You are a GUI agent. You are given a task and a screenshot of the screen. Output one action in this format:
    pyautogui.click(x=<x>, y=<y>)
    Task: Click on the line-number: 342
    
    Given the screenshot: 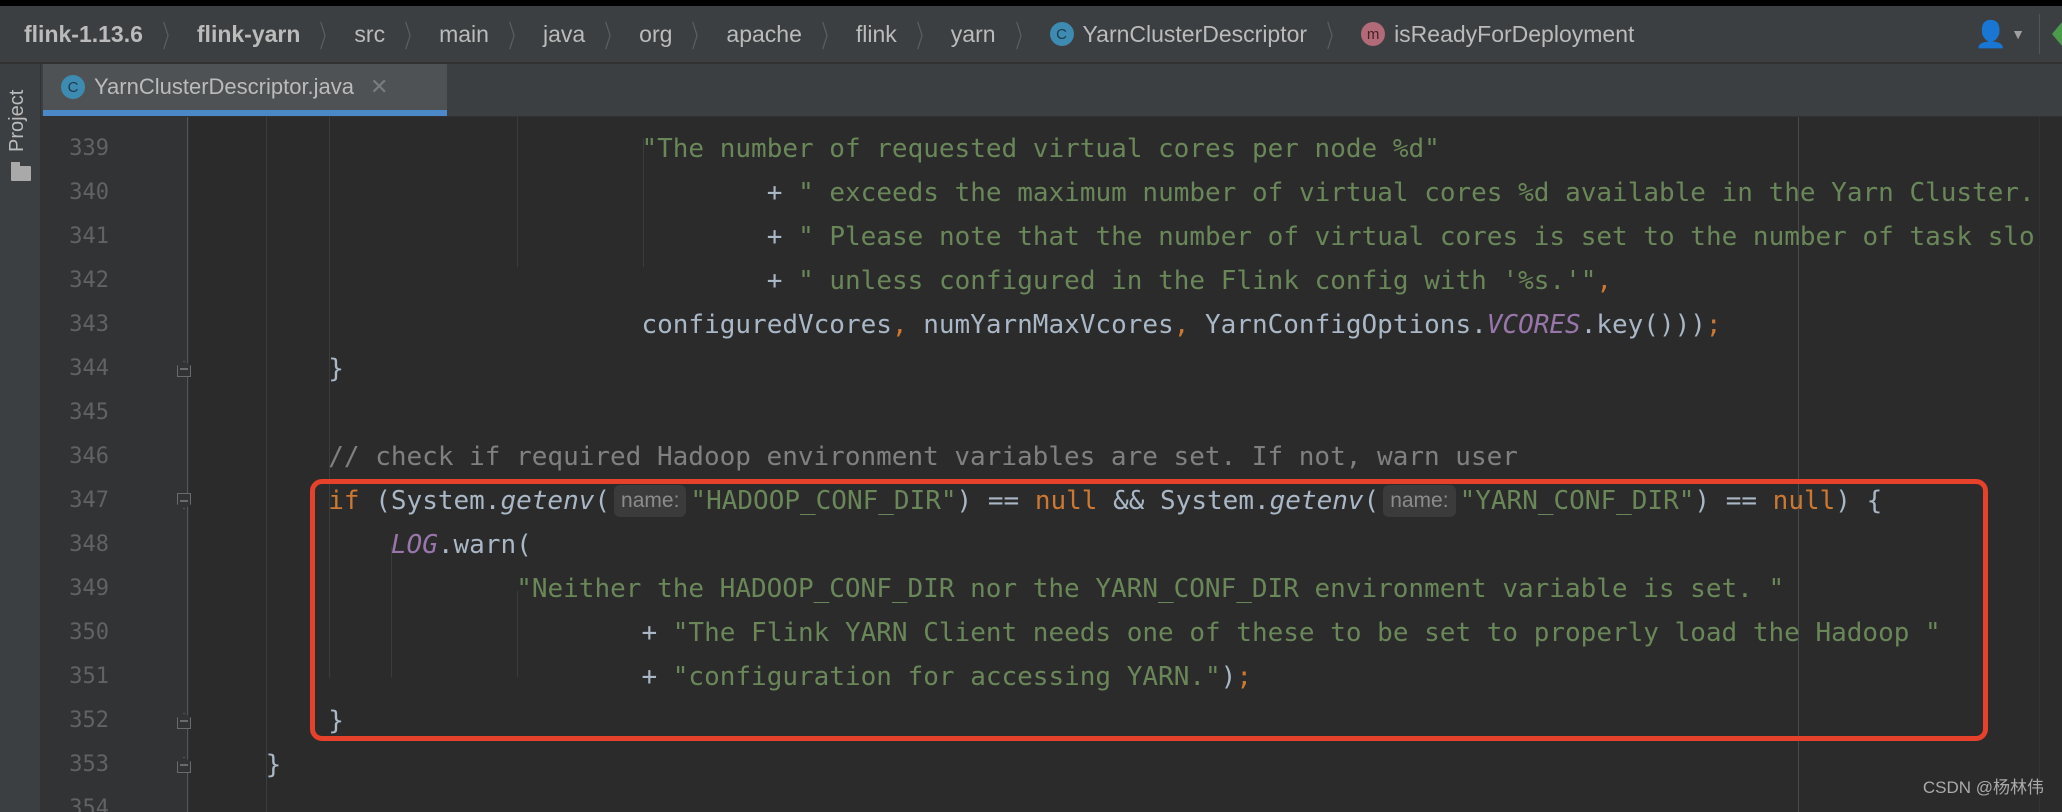 What is the action you would take?
    pyautogui.click(x=89, y=280)
    